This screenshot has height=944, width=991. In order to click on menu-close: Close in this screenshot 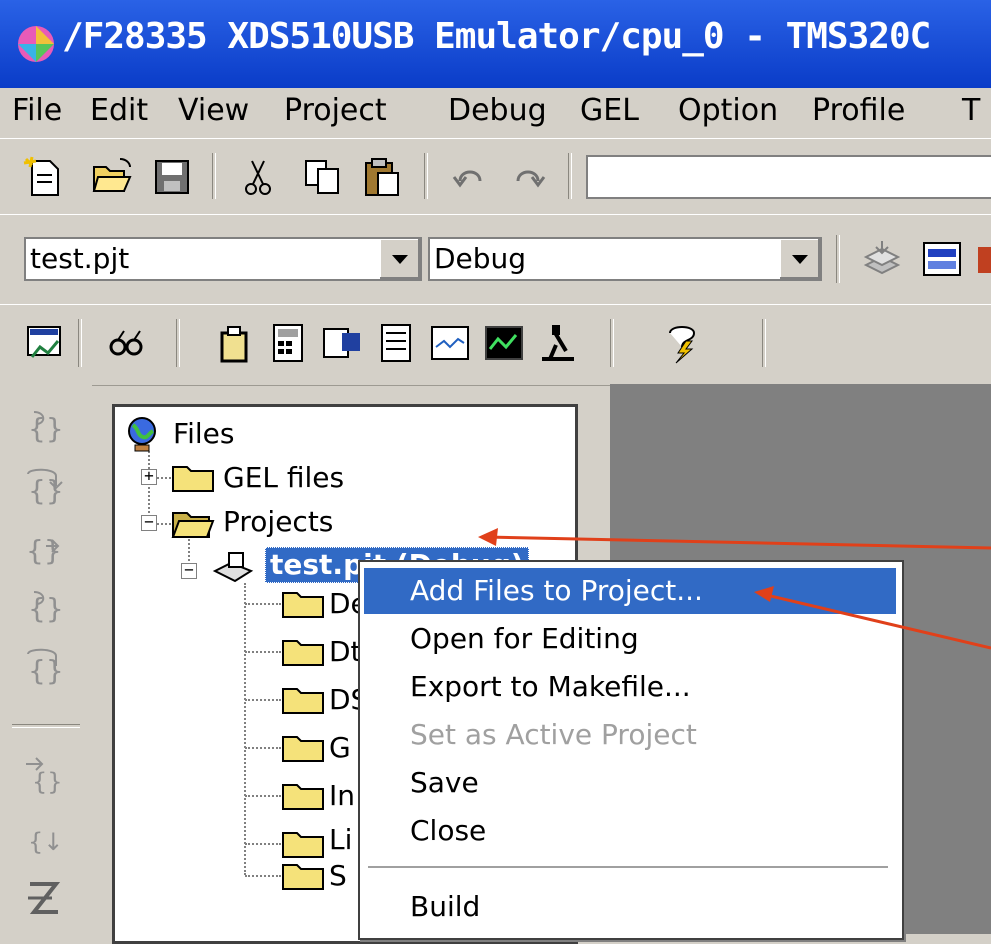, I will do `click(630, 831)`.